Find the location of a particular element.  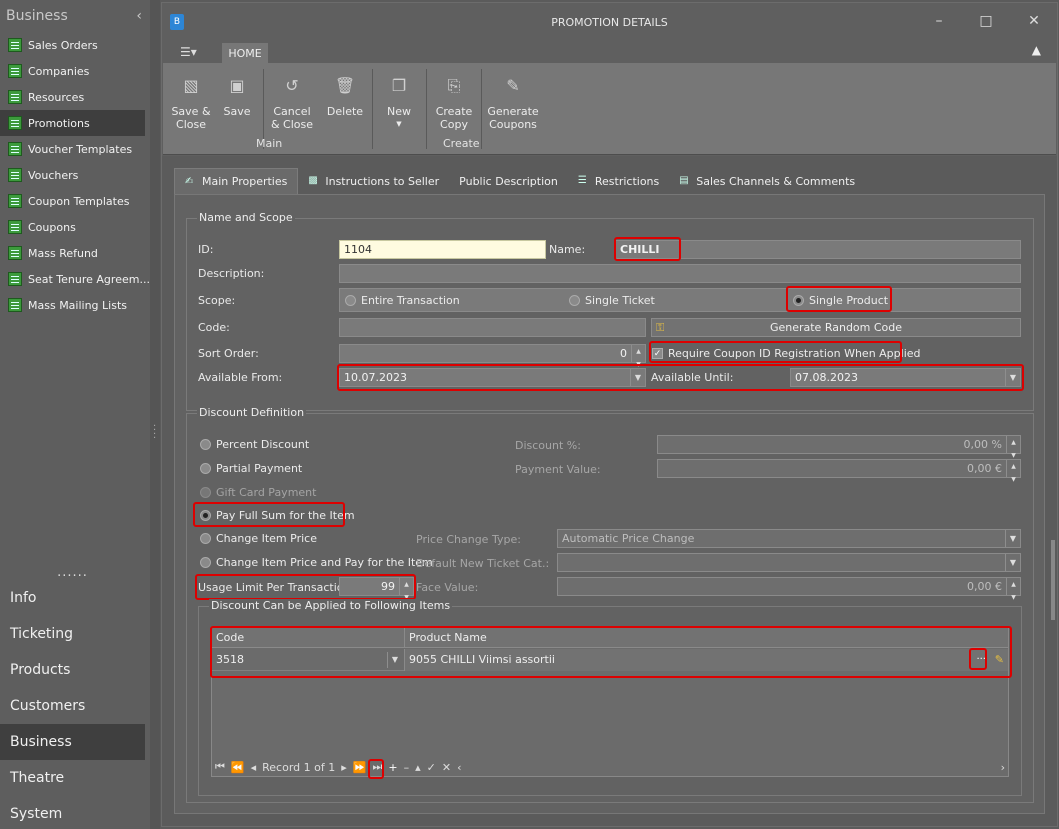

sidebar-category-ticketing: Ticketing is located at coordinates (72, 634).